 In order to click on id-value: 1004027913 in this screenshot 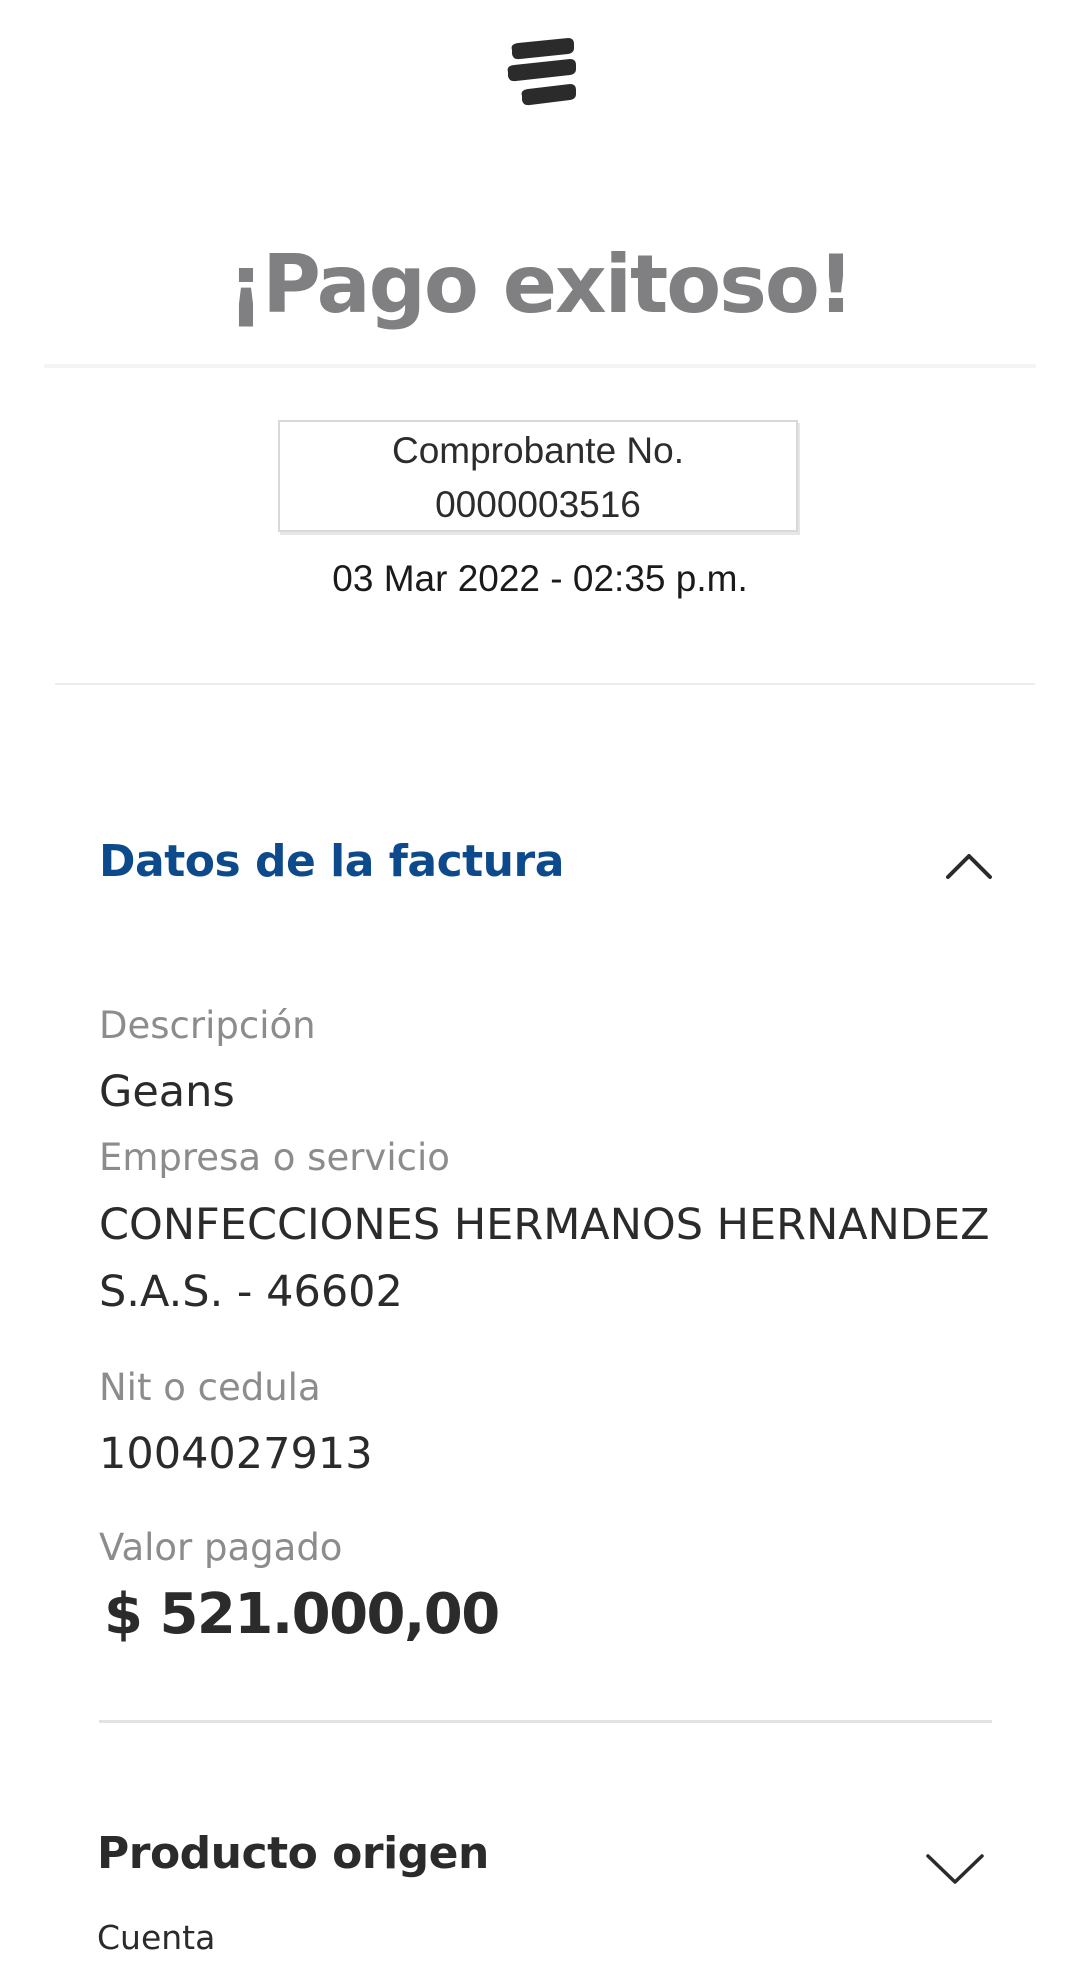, I will do `click(236, 1454)`.